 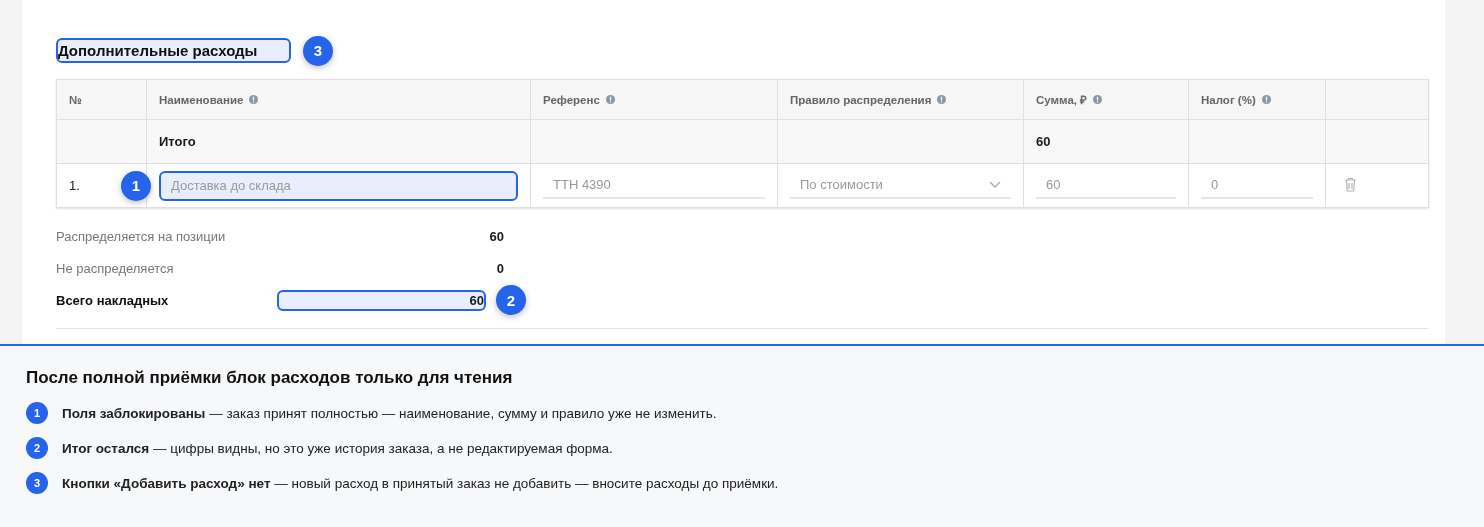 What do you see at coordinates (173, 50) in the screenshot?
I see `section-title: Дополнительные расходы` at bounding box center [173, 50].